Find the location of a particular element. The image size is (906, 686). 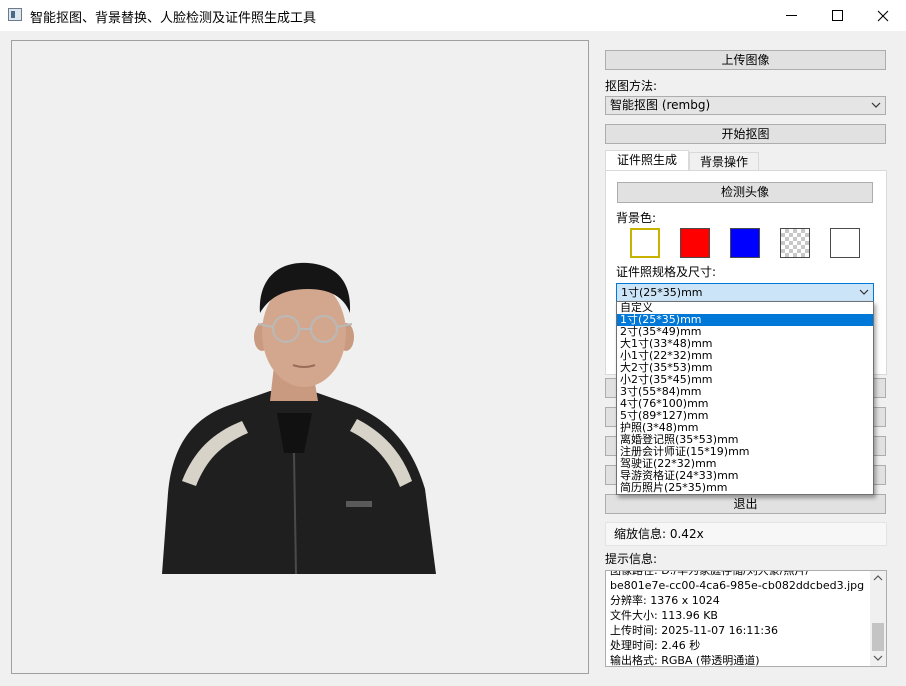

scroll-thumb is located at coordinates (878, 637).